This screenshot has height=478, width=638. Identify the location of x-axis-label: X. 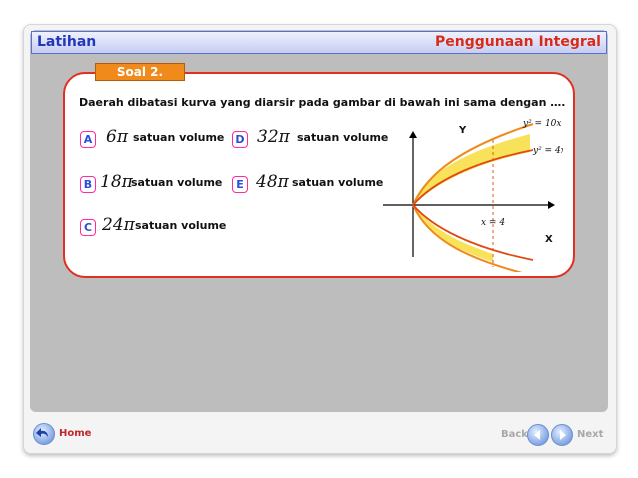
(549, 239).